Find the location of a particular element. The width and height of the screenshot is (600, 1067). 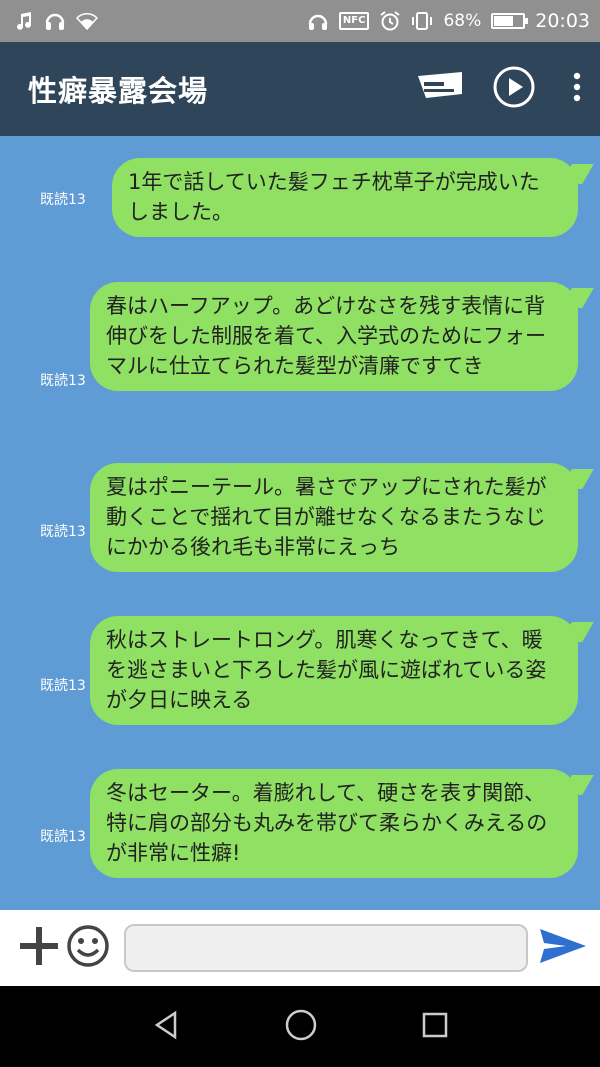

recents-button is located at coordinates (435, 1027).